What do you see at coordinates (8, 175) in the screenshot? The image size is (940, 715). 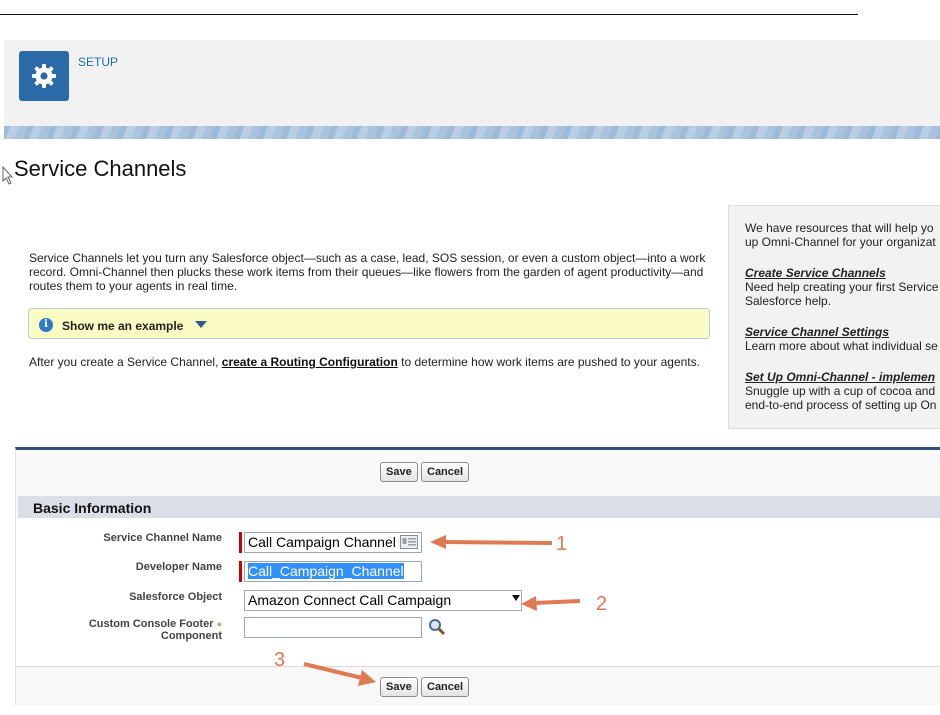 I see `mouse-cursor-icon` at bounding box center [8, 175].